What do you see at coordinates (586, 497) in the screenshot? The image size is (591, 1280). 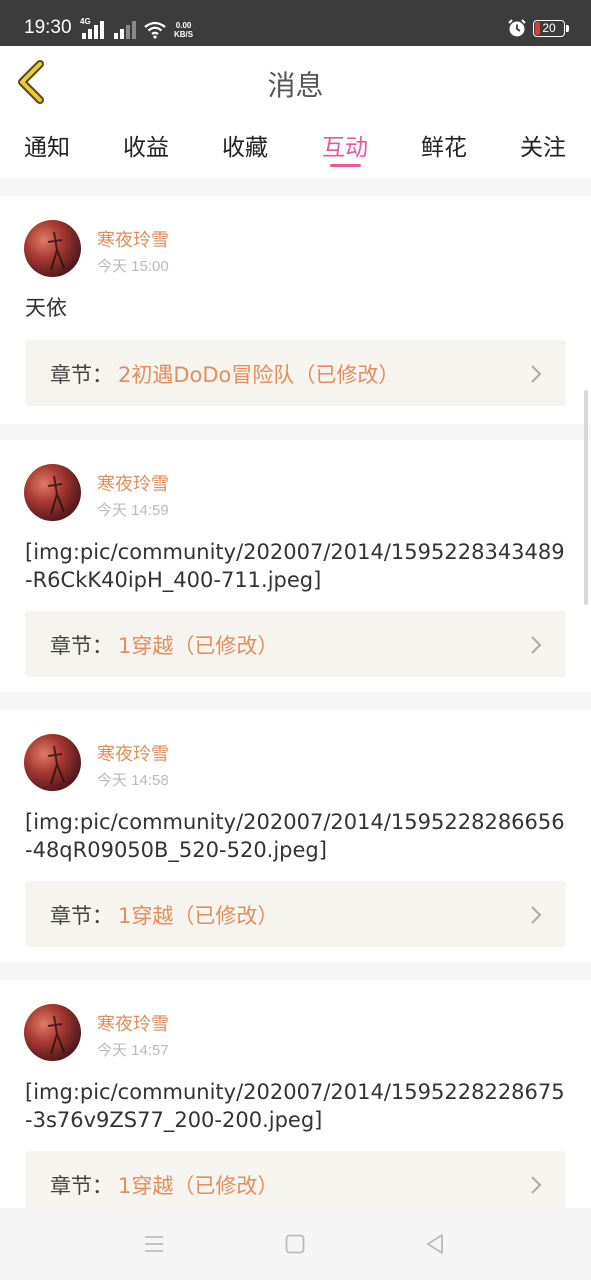 I see `scrollbar` at bounding box center [586, 497].